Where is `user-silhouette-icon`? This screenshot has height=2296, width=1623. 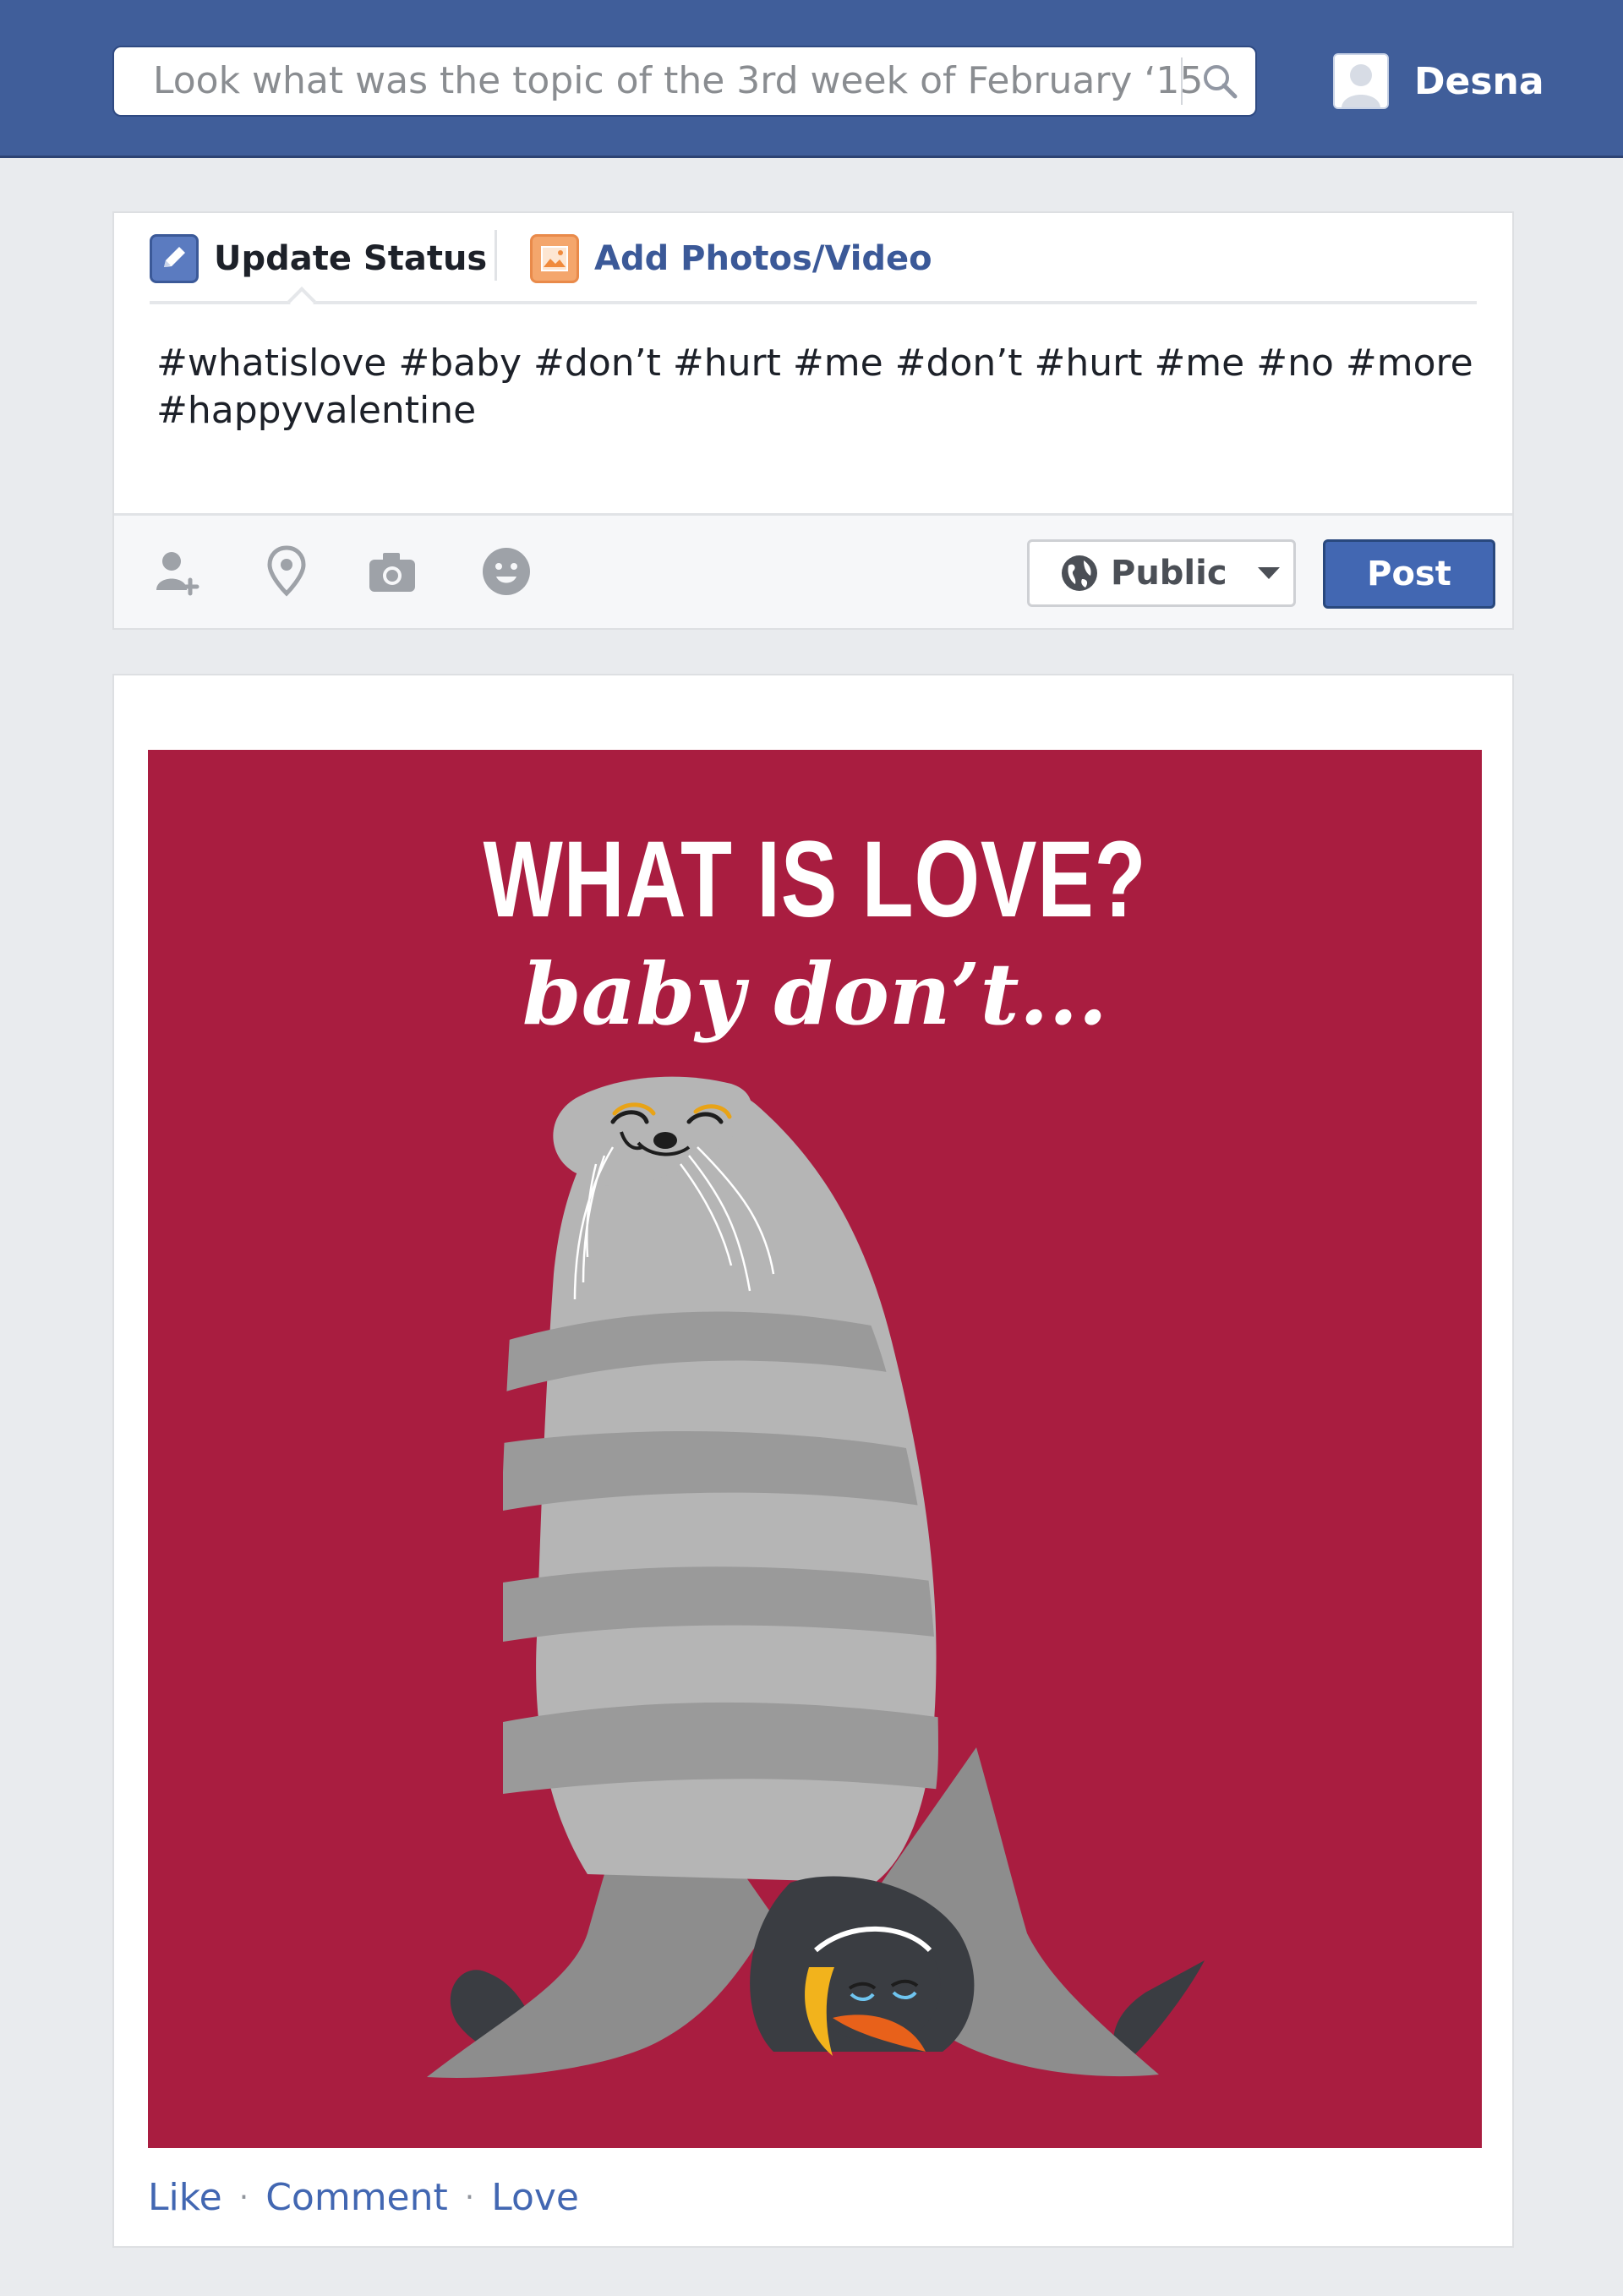
user-silhouette-icon is located at coordinates (1361, 81).